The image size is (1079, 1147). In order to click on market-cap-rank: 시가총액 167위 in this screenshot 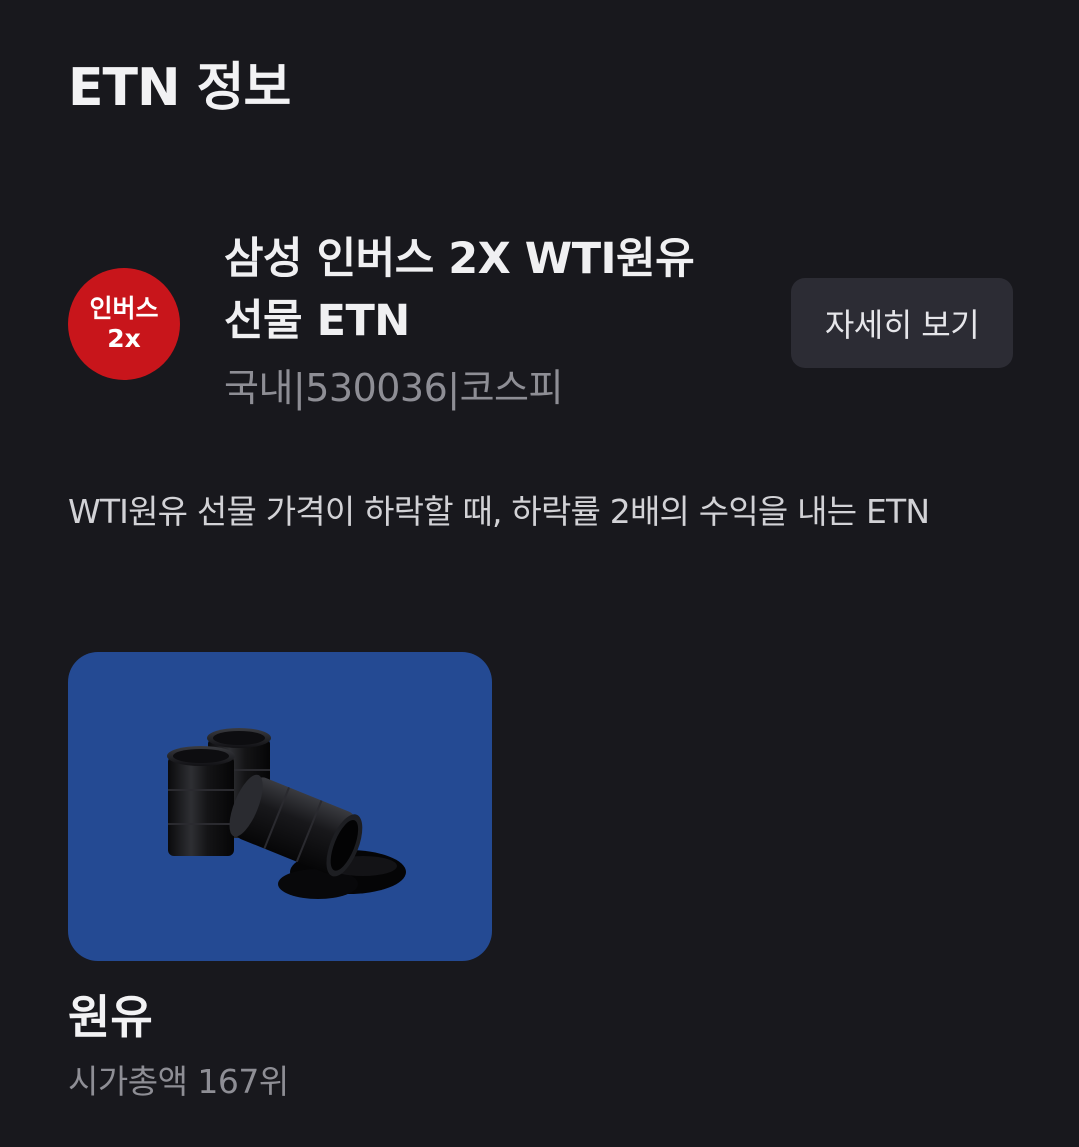, I will do `click(178, 1081)`.